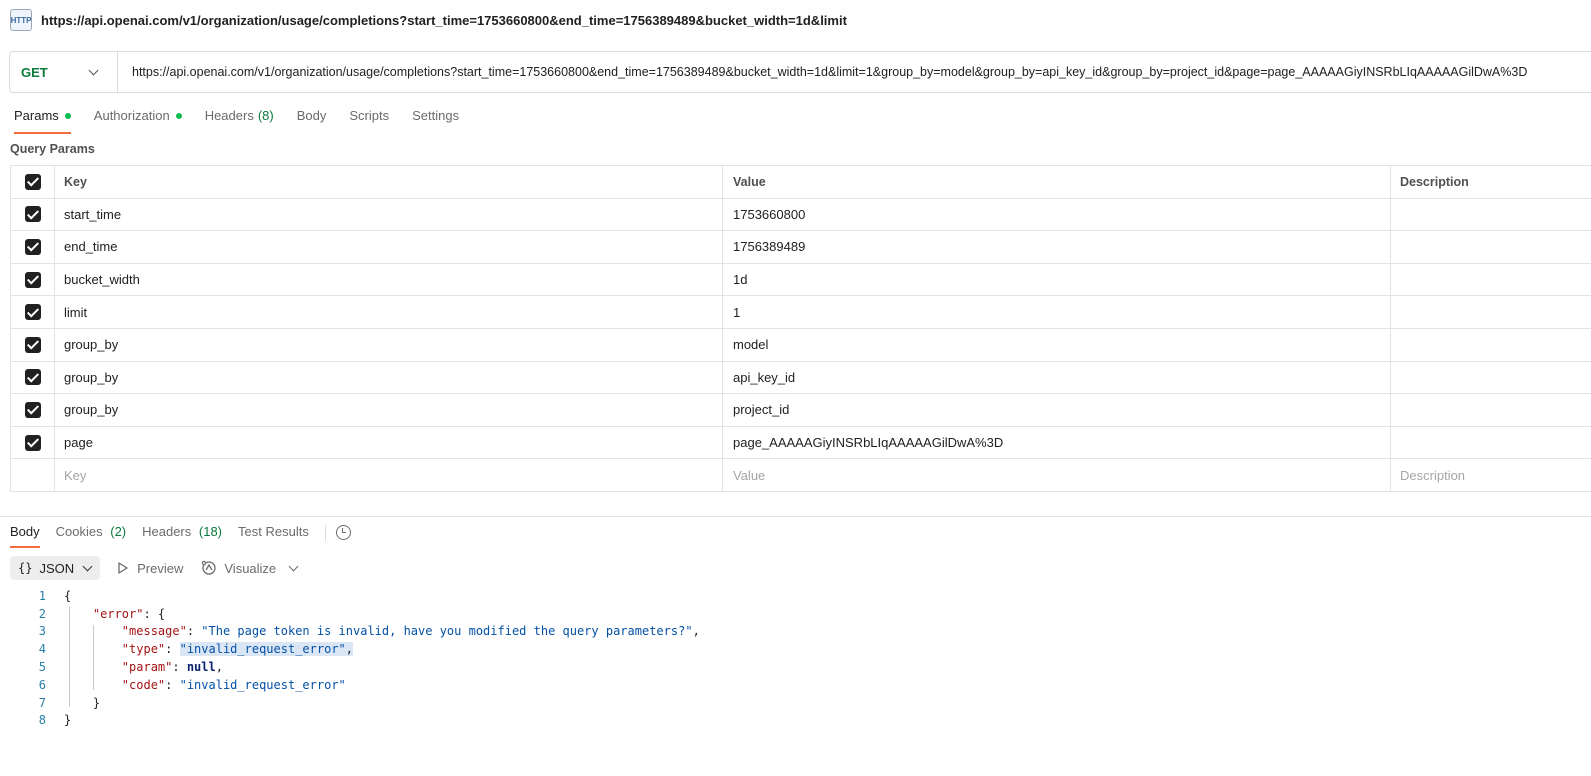 The image size is (1591, 776). I want to click on table-row: page page_AAAAAGiyINSRbLIqAAAAAGilDwA%3D, so click(801, 443).